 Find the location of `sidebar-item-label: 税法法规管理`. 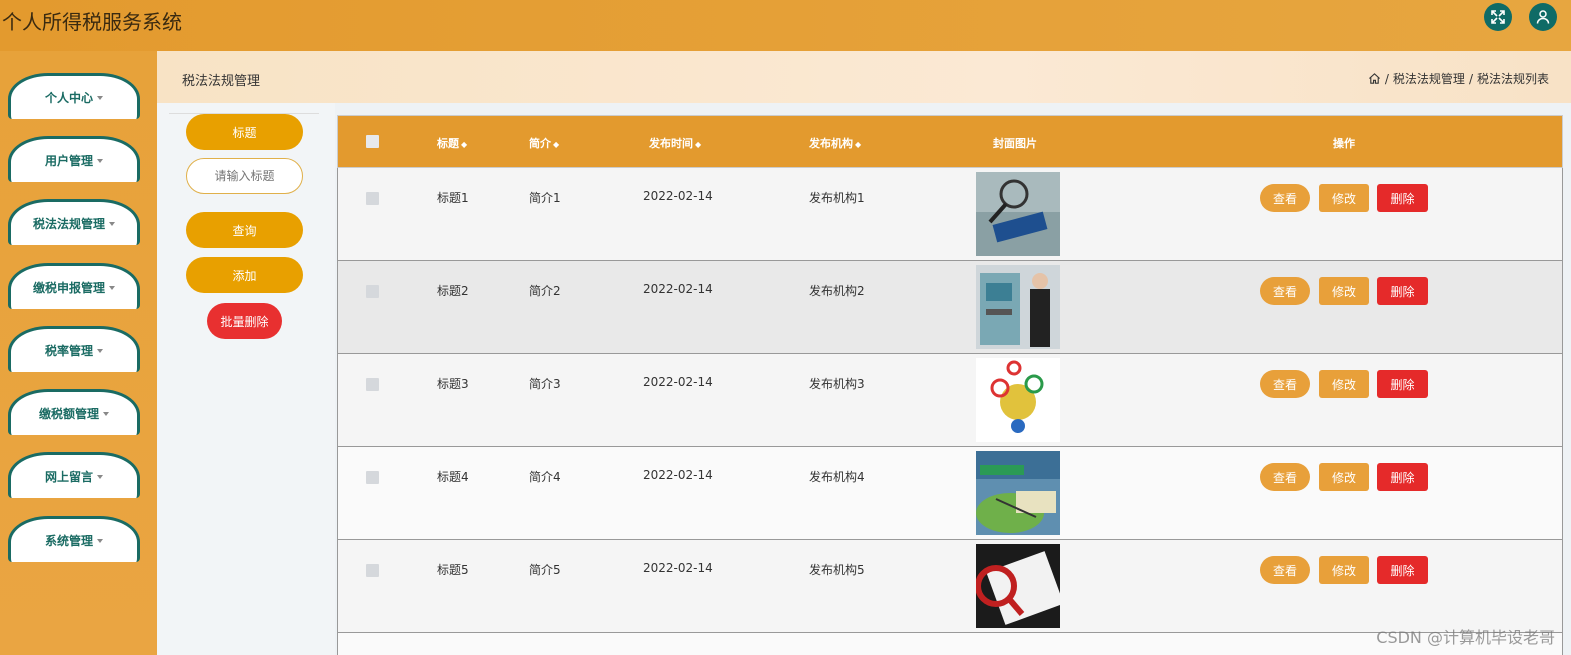

sidebar-item-label: 税法法规管理 is located at coordinates (68, 224).